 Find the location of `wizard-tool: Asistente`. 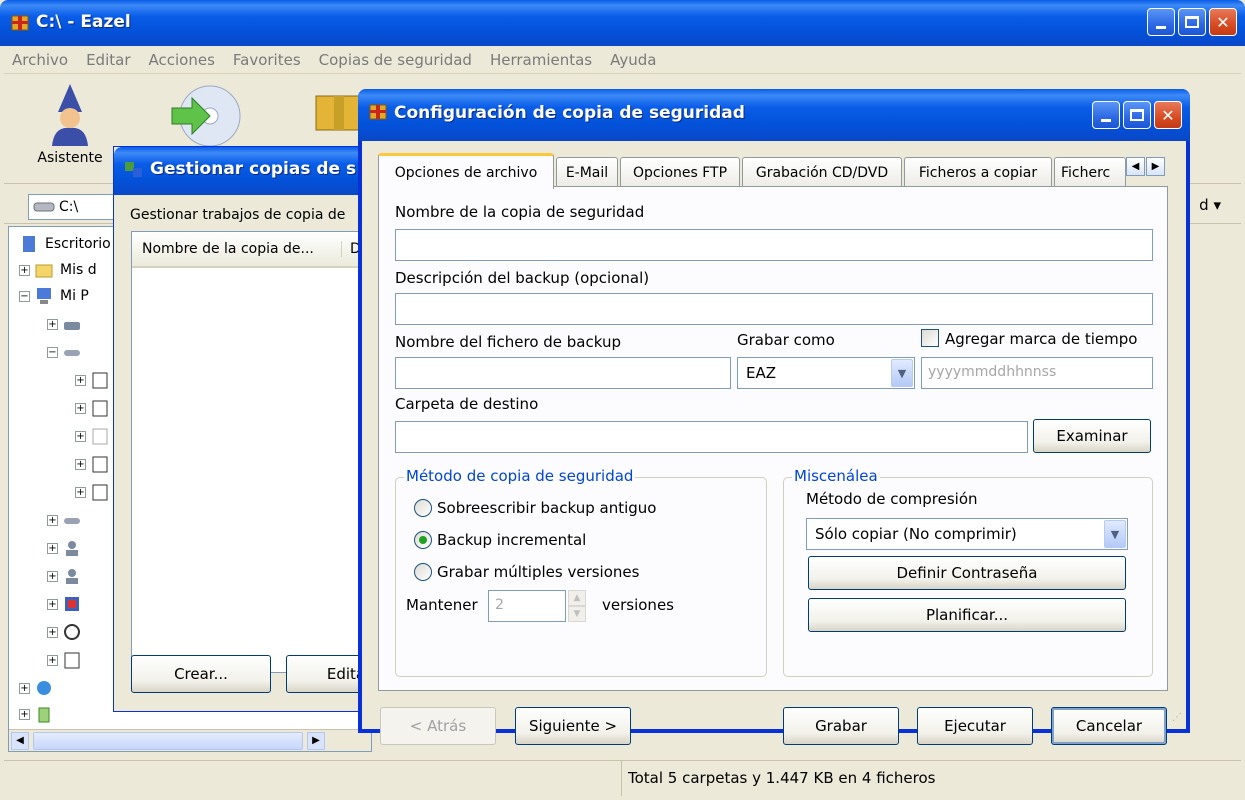

wizard-tool: Asistente is located at coordinates (70, 124).